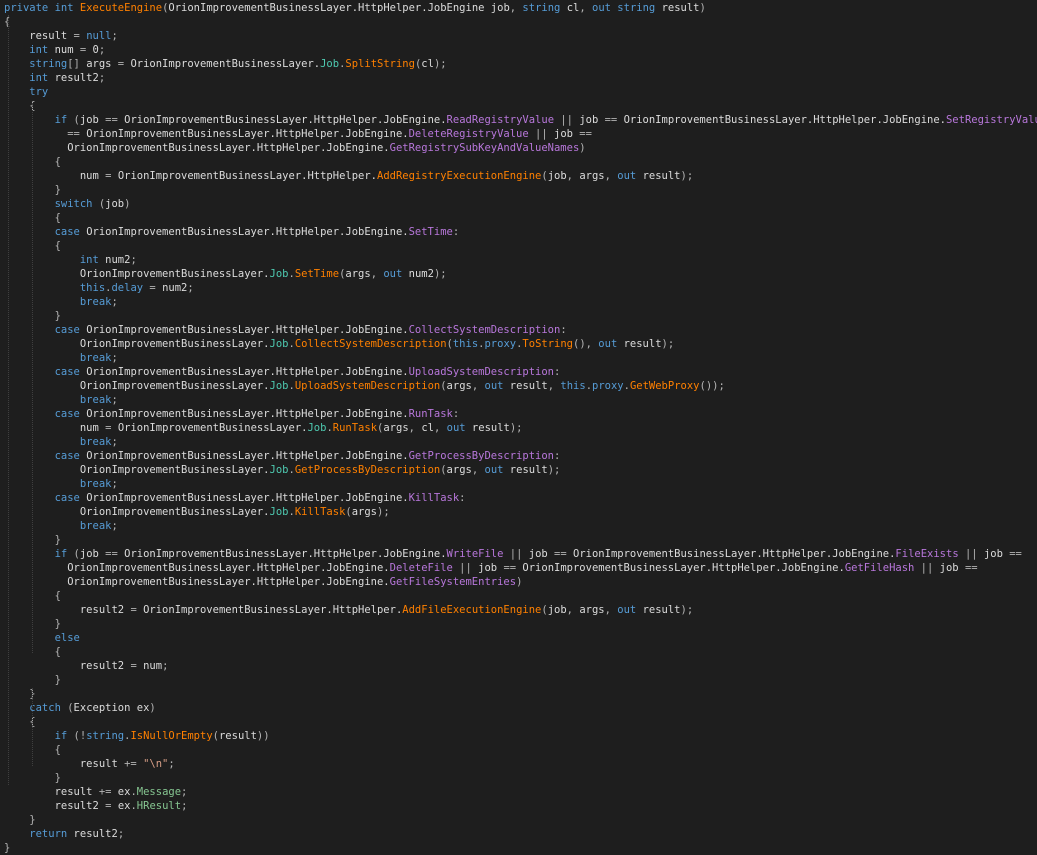 The image size is (1037, 855). What do you see at coordinates (520, 764) in the screenshot?
I see `code-line: result += "\n";` at bounding box center [520, 764].